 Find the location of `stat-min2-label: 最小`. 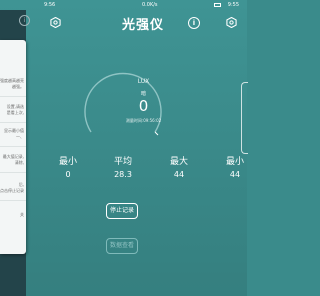

stat-min2-label: 最小 is located at coordinates (234, 162).